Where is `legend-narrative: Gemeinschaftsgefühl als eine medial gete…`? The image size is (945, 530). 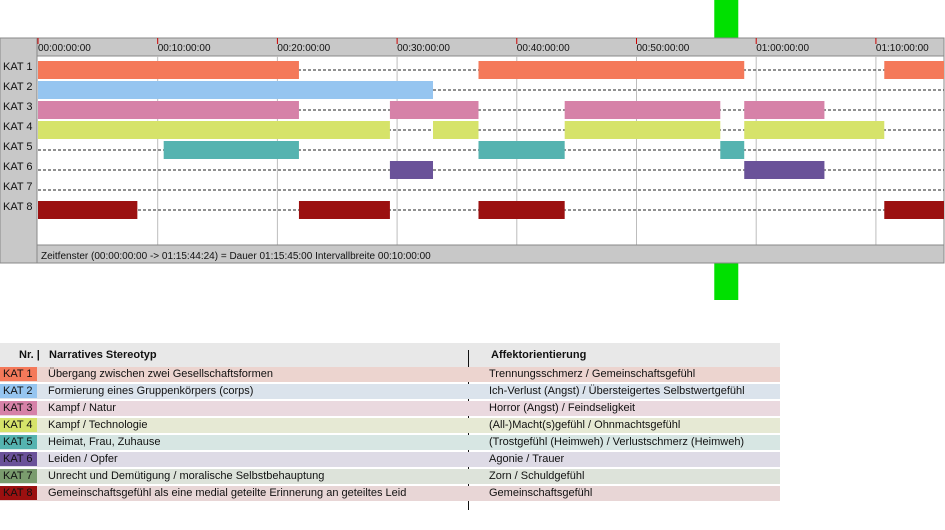
legend-narrative: Gemeinschaftsgefühl als eine medial gete… is located at coordinates (227, 493).